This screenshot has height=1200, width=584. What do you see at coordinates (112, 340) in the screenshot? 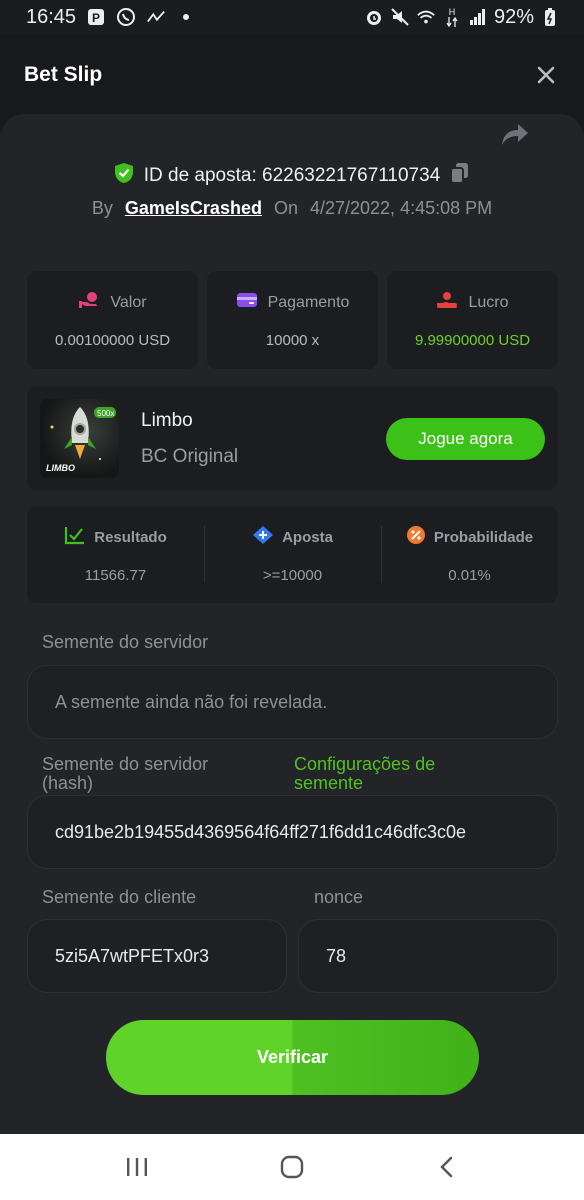
I see `stat-value: 0.00100000 USD` at bounding box center [112, 340].